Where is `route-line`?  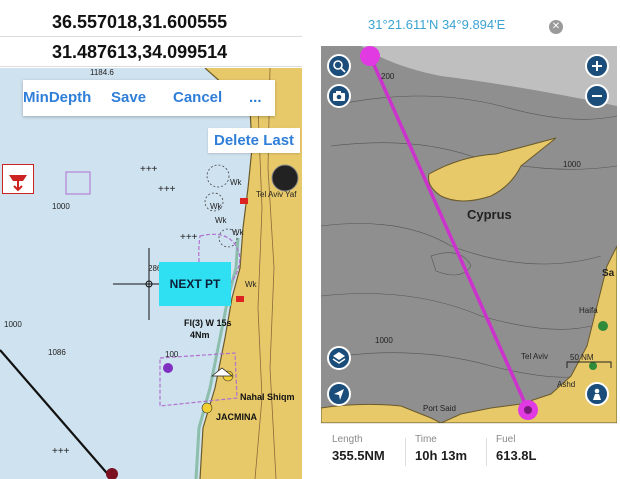 route-line is located at coordinates (56, 414).